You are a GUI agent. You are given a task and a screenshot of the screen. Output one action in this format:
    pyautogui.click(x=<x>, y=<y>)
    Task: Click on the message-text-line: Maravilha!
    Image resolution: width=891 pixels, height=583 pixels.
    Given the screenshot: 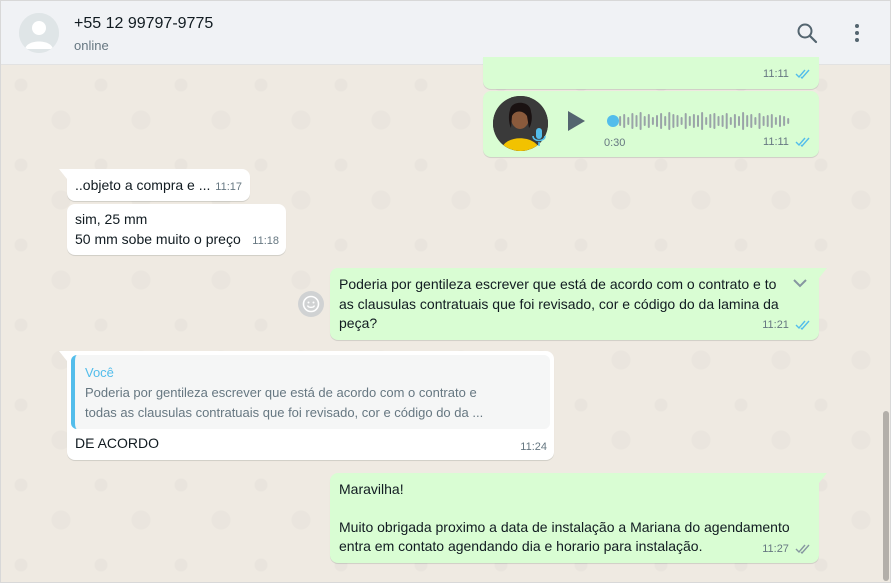 What is the action you would take?
    pyautogui.click(x=371, y=489)
    